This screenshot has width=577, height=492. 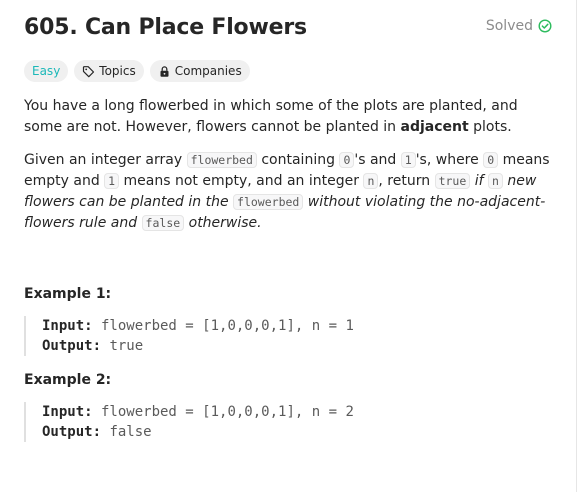 What do you see at coordinates (223, 326) in the screenshot?
I see `input-value: flowerbed = [1,0,0,0,1], n = 1` at bounding box center [223, 326].